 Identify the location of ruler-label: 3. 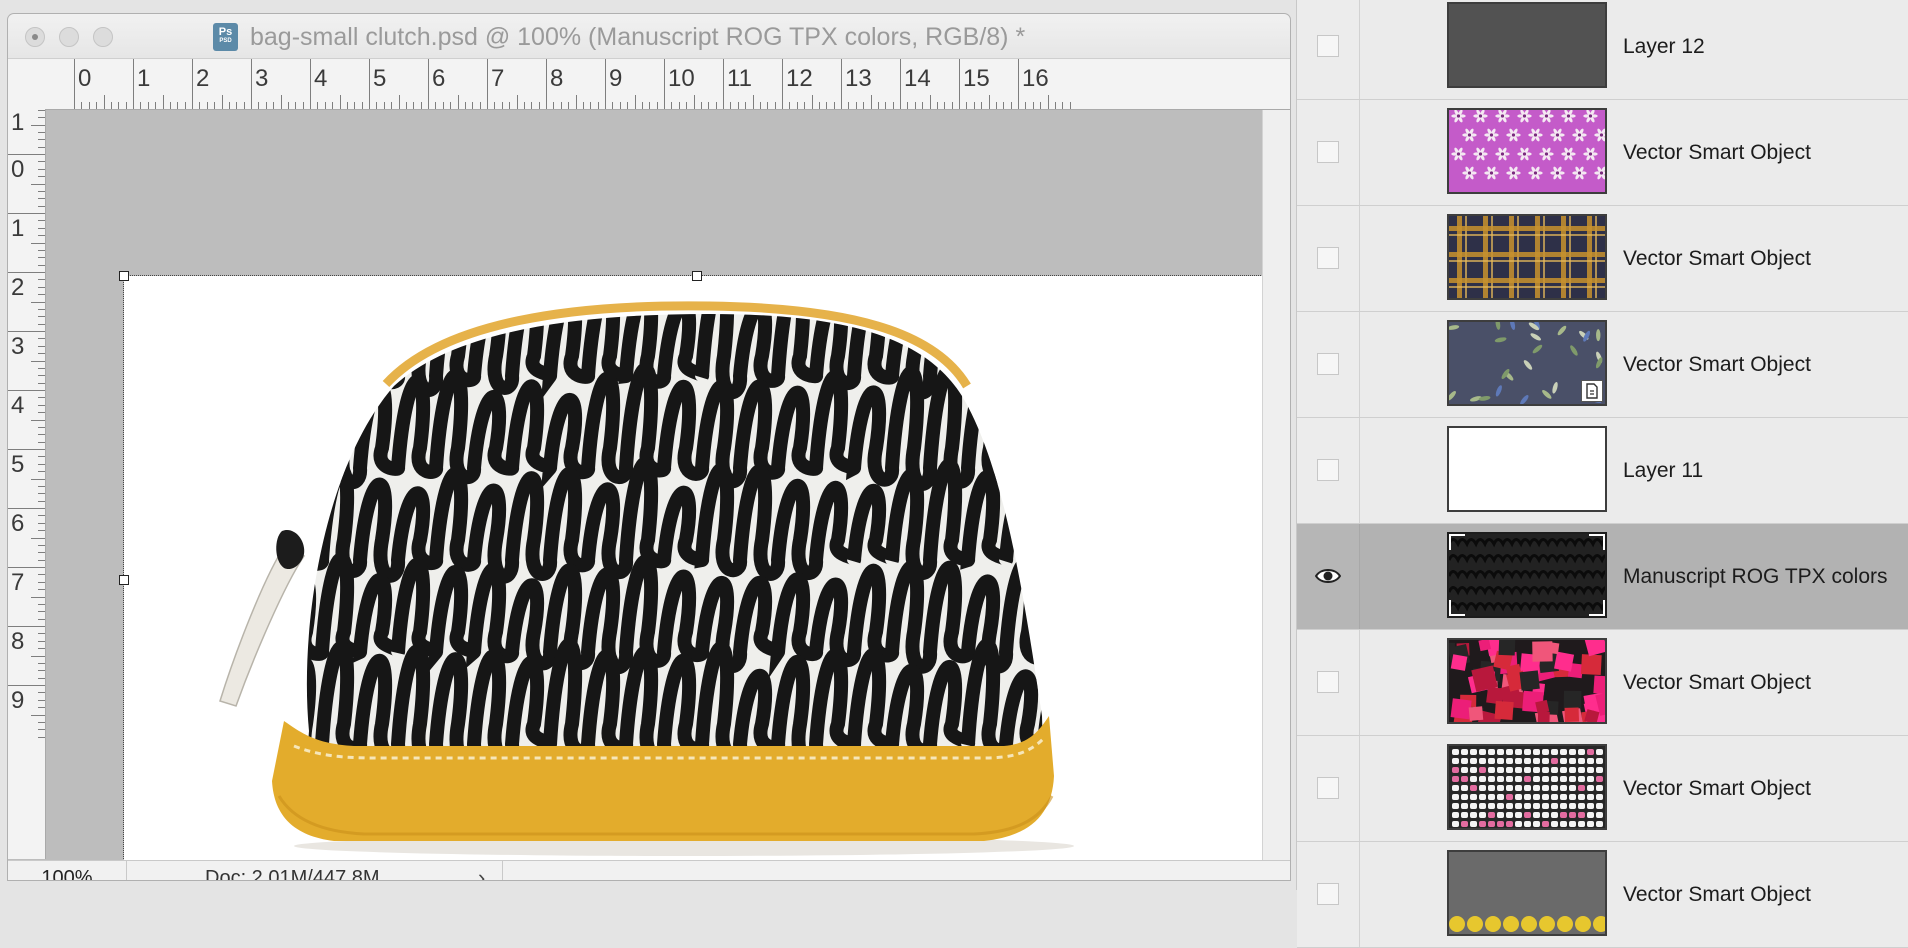
(262, 78).